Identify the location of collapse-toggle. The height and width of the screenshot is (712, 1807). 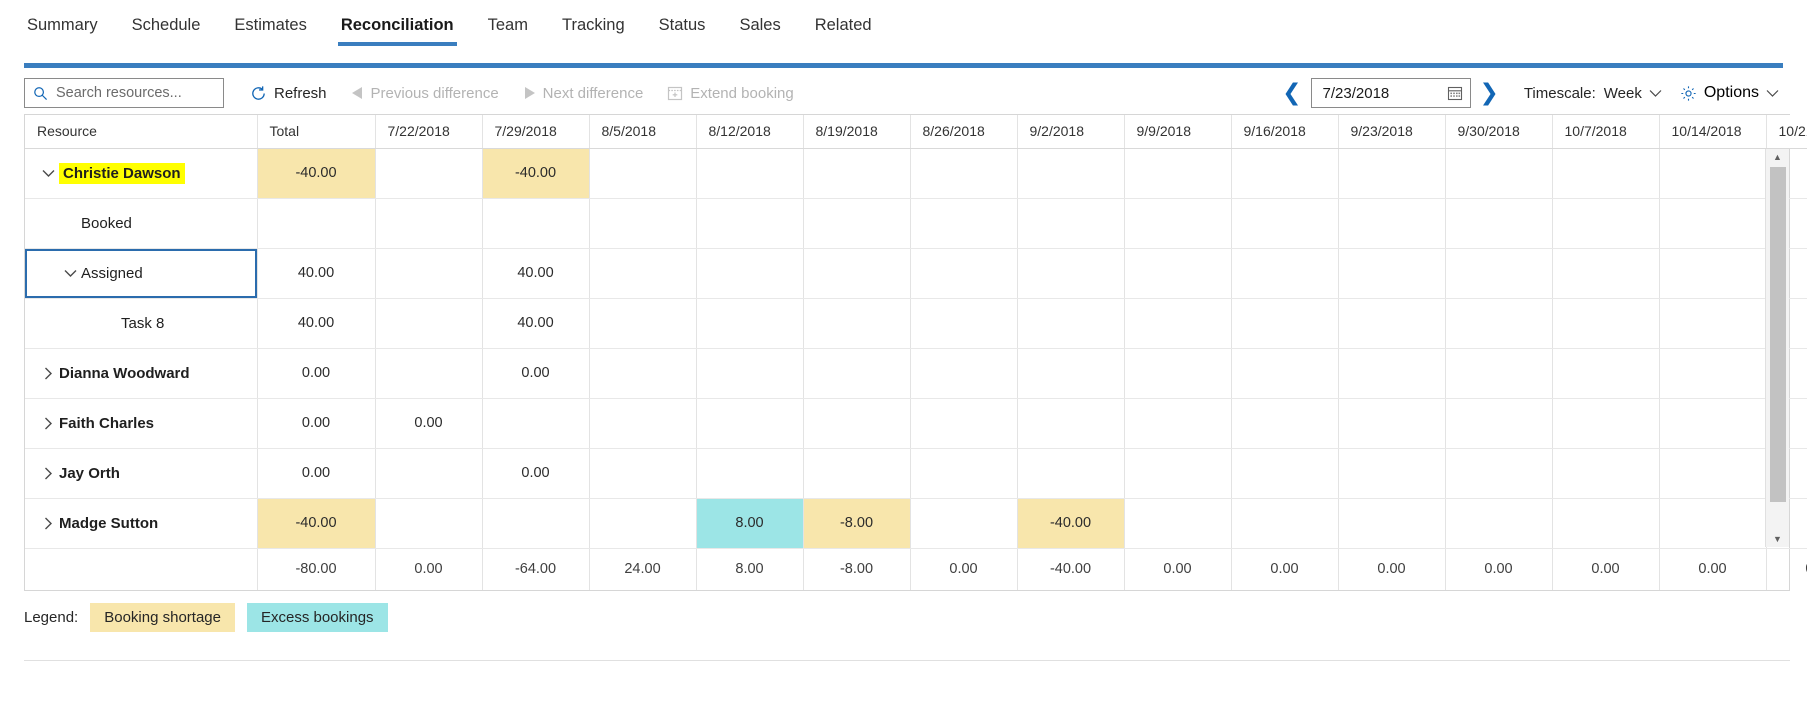
(48, 173).